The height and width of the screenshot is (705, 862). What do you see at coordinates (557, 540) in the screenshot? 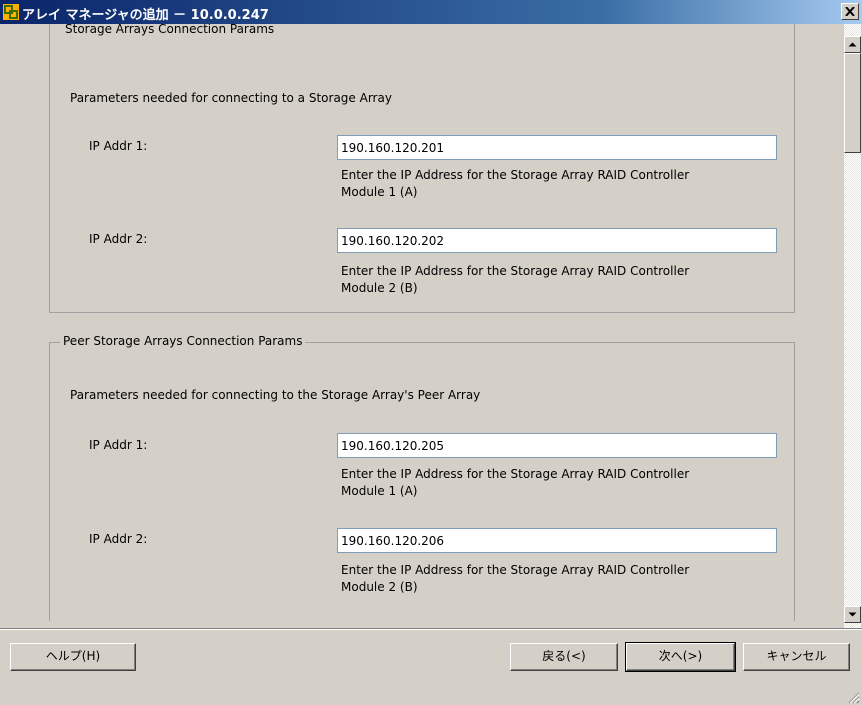
I see `peer-ip2-input` at bounding box center [557, 540].